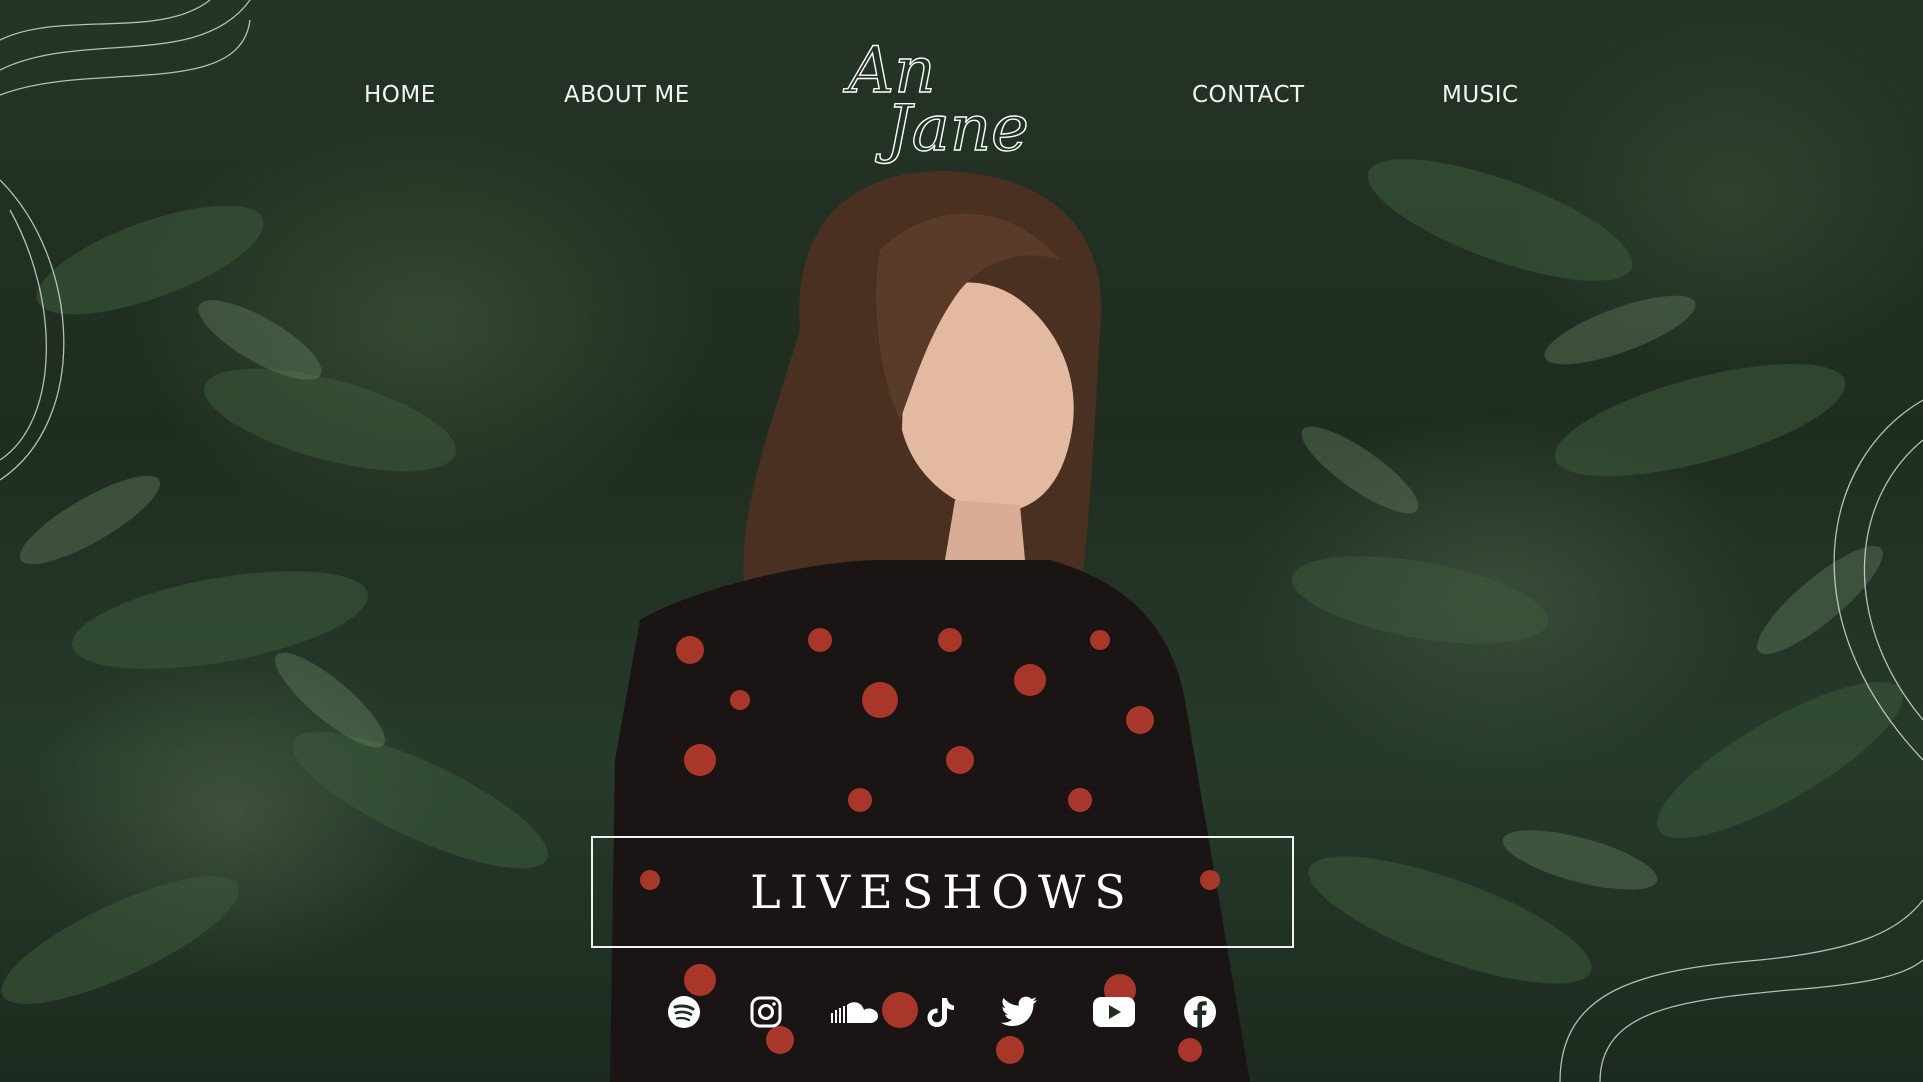 The width and height of the screenshot is (1923, 1082). What do you see at coordinates (1480, 95) in the screenshot?
I see `nav-music-link: MUSIC` at bounding box center [1480, 95].